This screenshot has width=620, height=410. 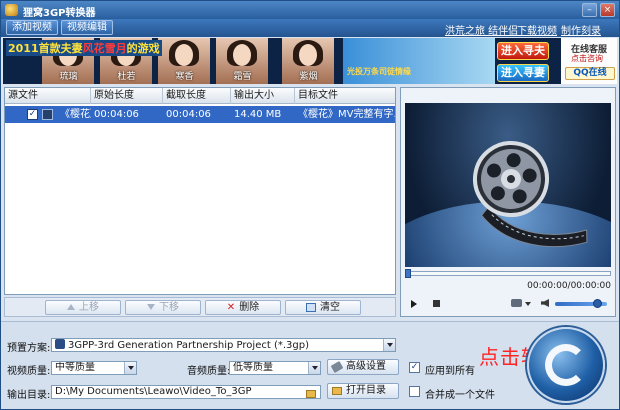 What do you see at coordinates (183, 61) in the screenshot?
I see `banner-thumb: 寒香` at bounding box center [183, 61].